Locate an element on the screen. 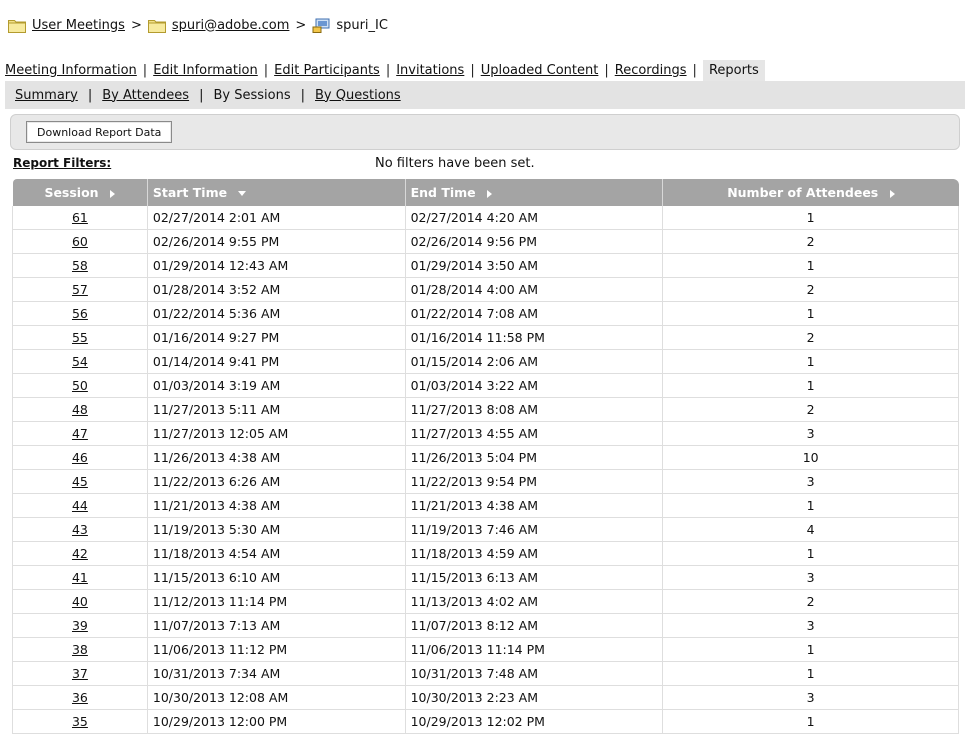 This screenshot has height=741, width=971. session-cell: 58 is located at coordinates (80, 265).